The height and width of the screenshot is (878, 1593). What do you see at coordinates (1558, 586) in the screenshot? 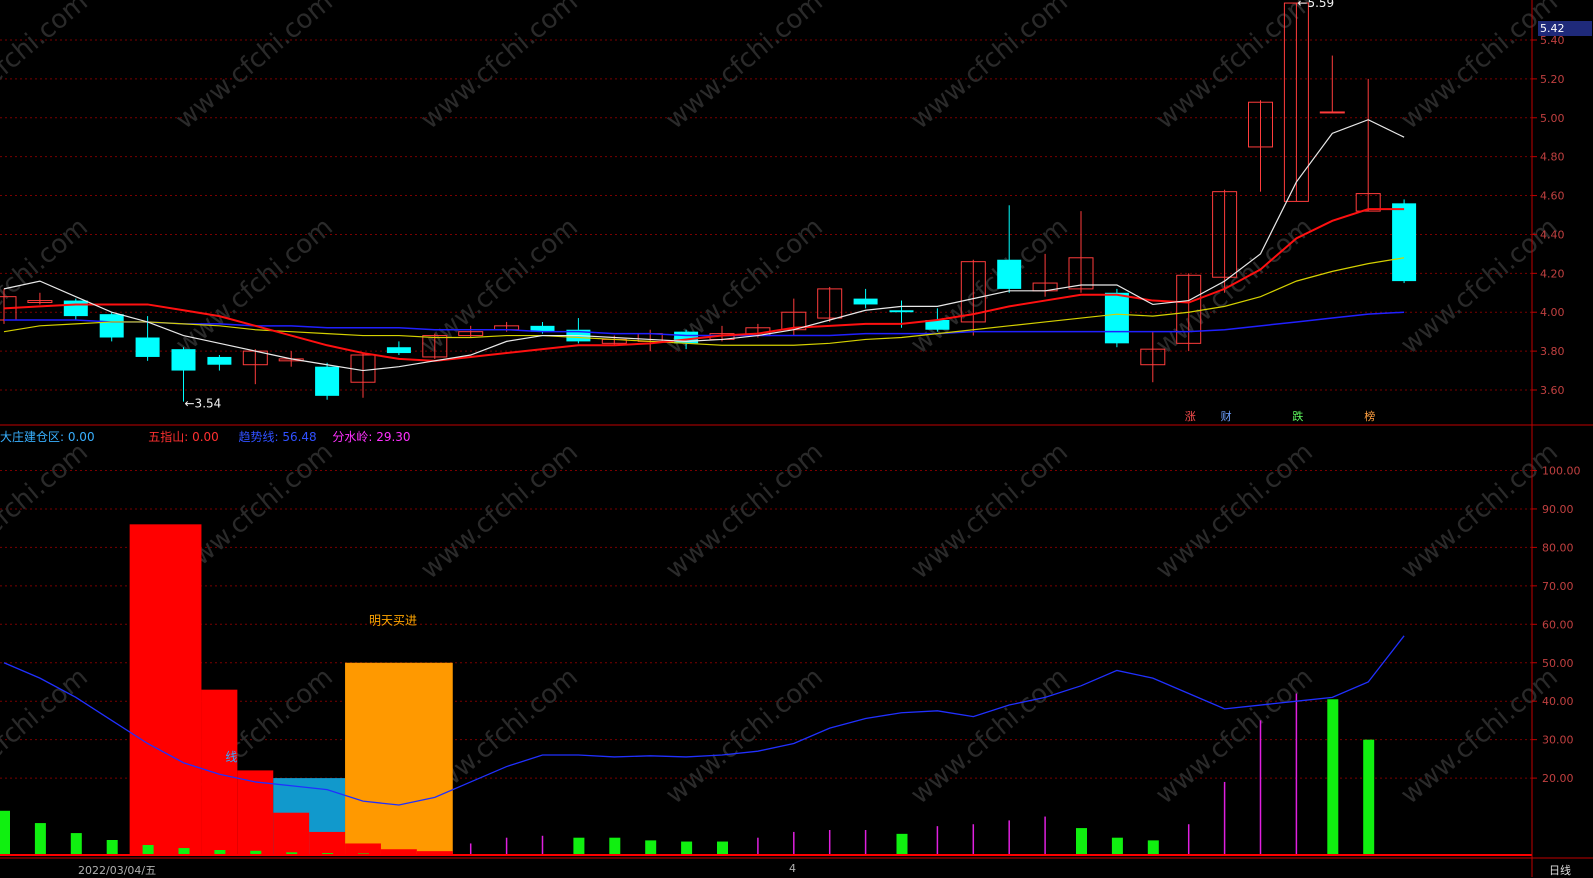
I see `indicator-tick-label: 70.00` at bounding box center [1558, 586].